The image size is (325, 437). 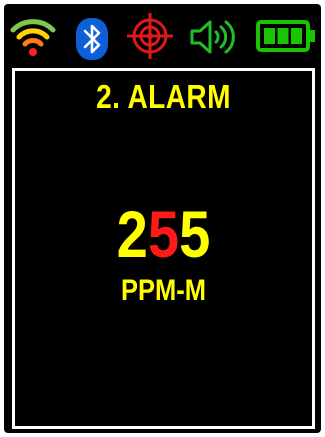 What do you see at coordinates (285, 36) in the screenshot?
I see `battery-icon` at bounding box center [285, 36].